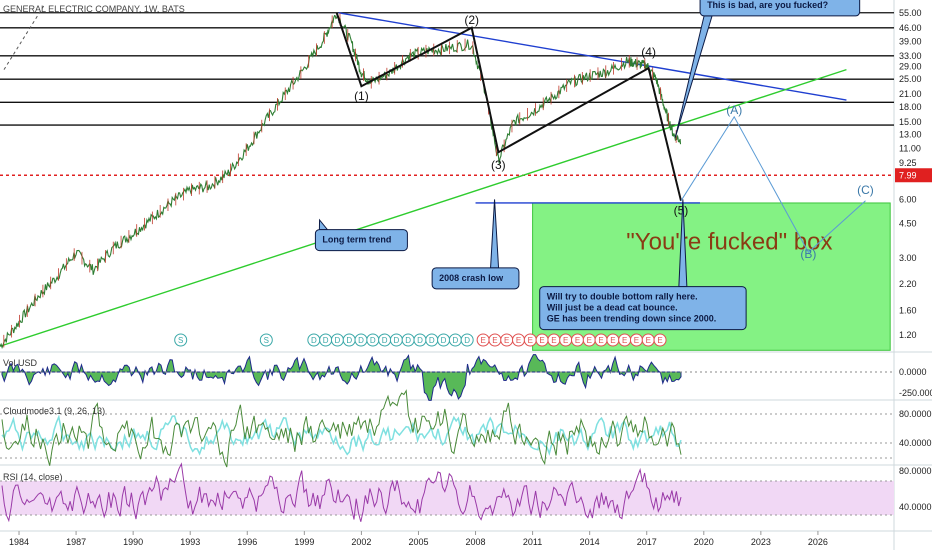 The image size is (932, 550). Describe the element at coordinates (915, 507) in the screenshot. I see `rsi-tick: 40.0000` at that location.